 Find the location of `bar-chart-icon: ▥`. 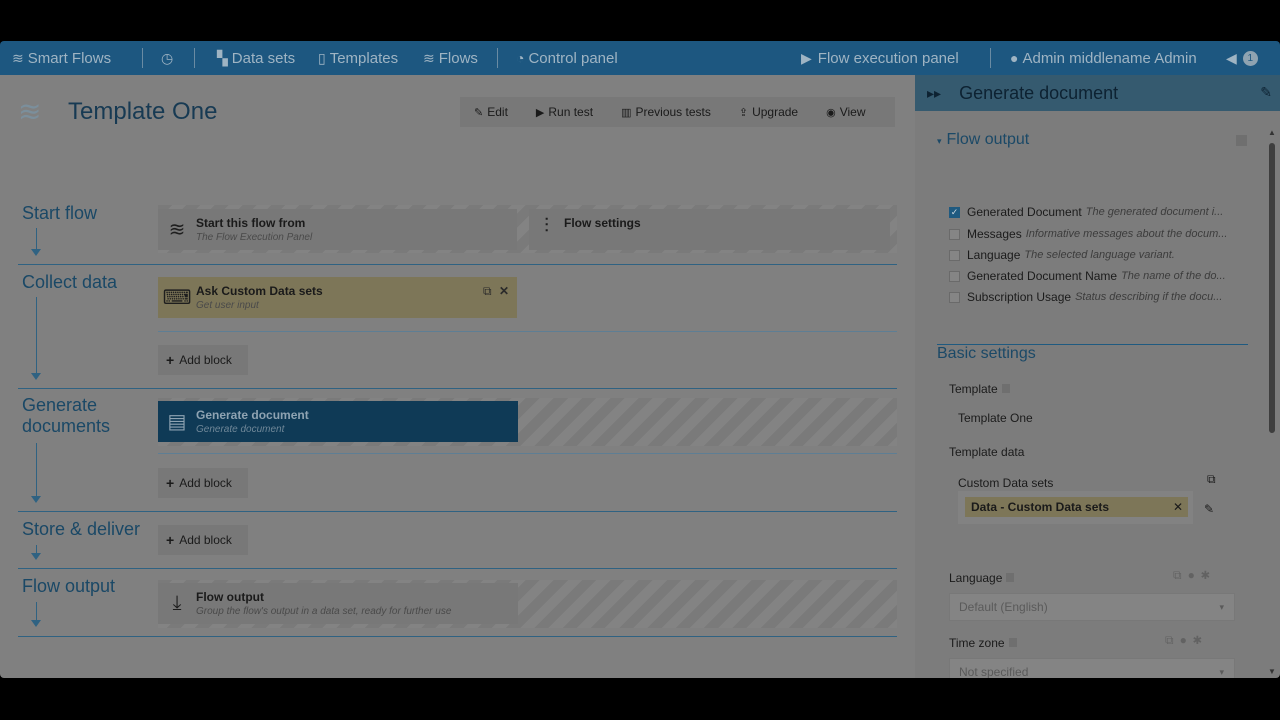

bar-chart-icon: ▥ is located at coordinates (626, 112).